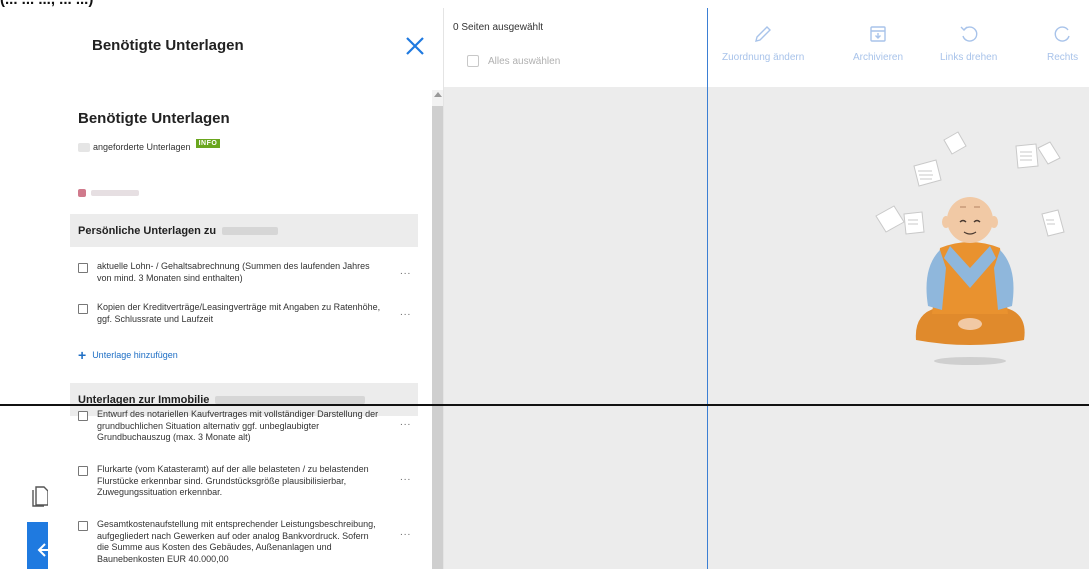 The width and height of the screenshot is (1089, 569). Describe the element at coordinates (968, 43) in the screenshot. I see `rotate-left-button: Links drehen` at that location.